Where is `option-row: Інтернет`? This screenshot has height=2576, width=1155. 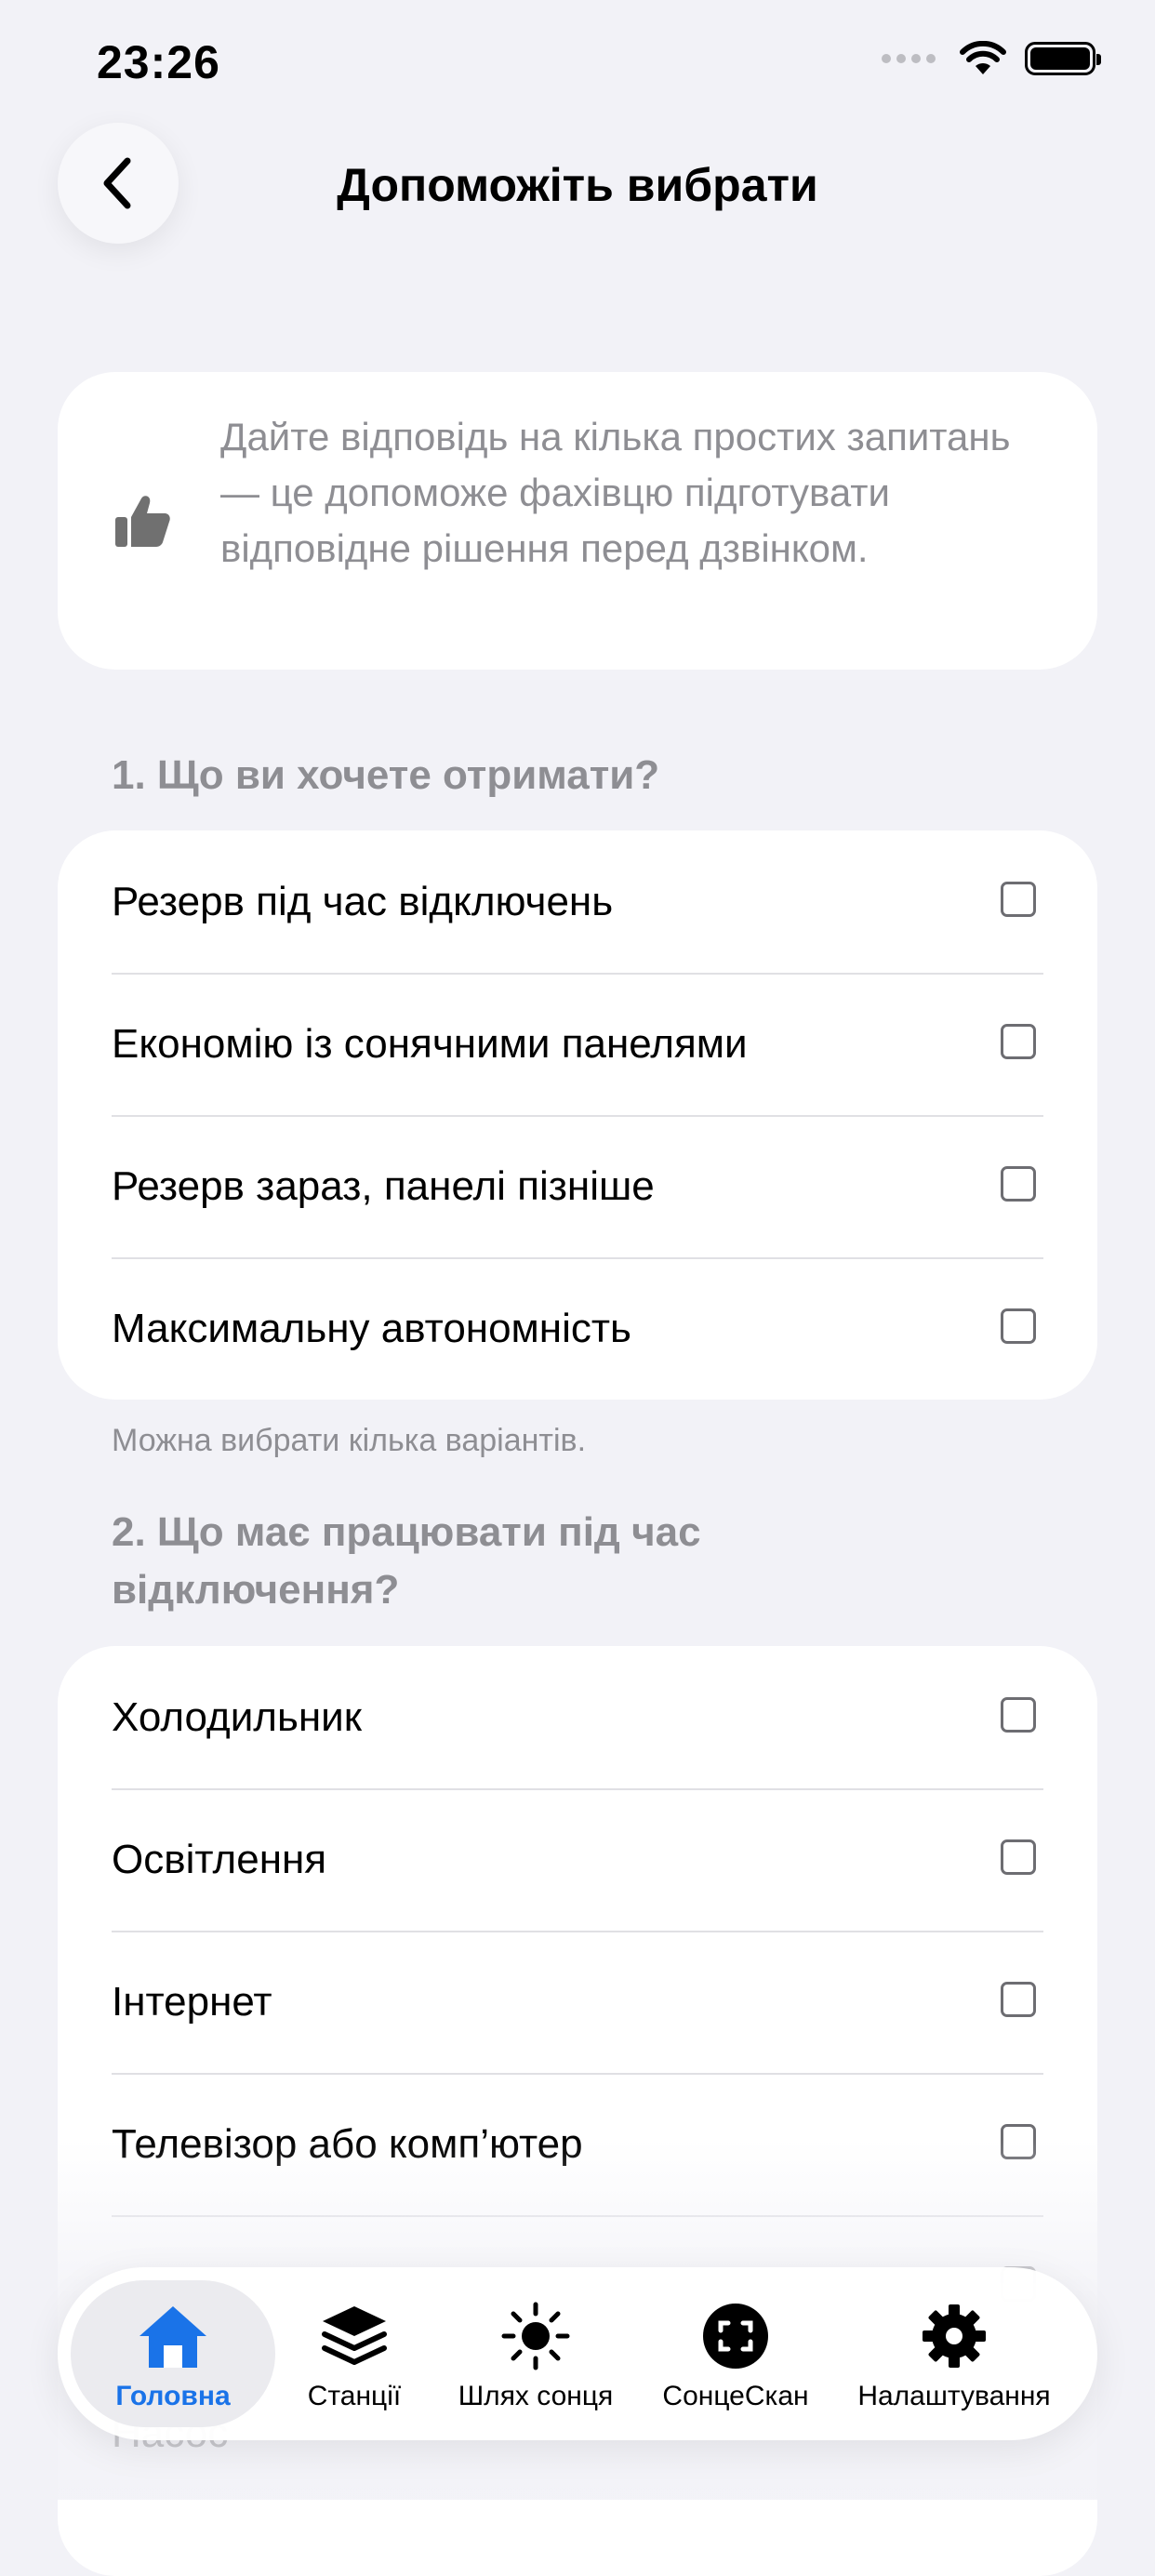
option-row: Інтернет is located at coordinates (577, 2002).